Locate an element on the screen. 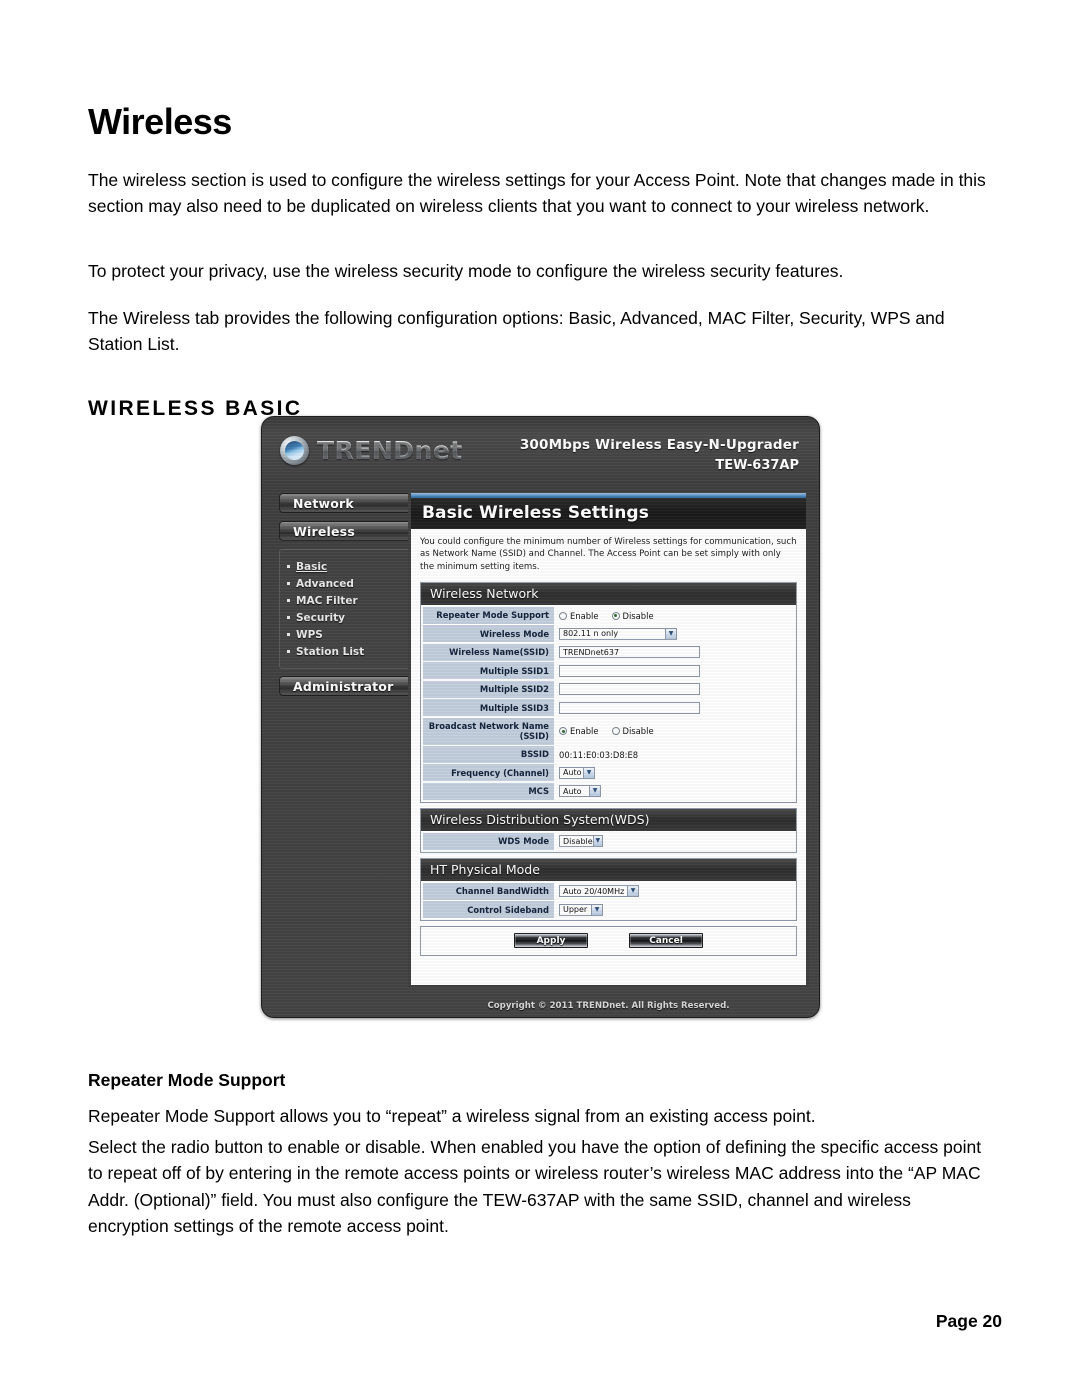 The height and width of the screenshot is (1397, 1080). select-control-sideband: Upper ▼ is located at coordinates (581, 909).